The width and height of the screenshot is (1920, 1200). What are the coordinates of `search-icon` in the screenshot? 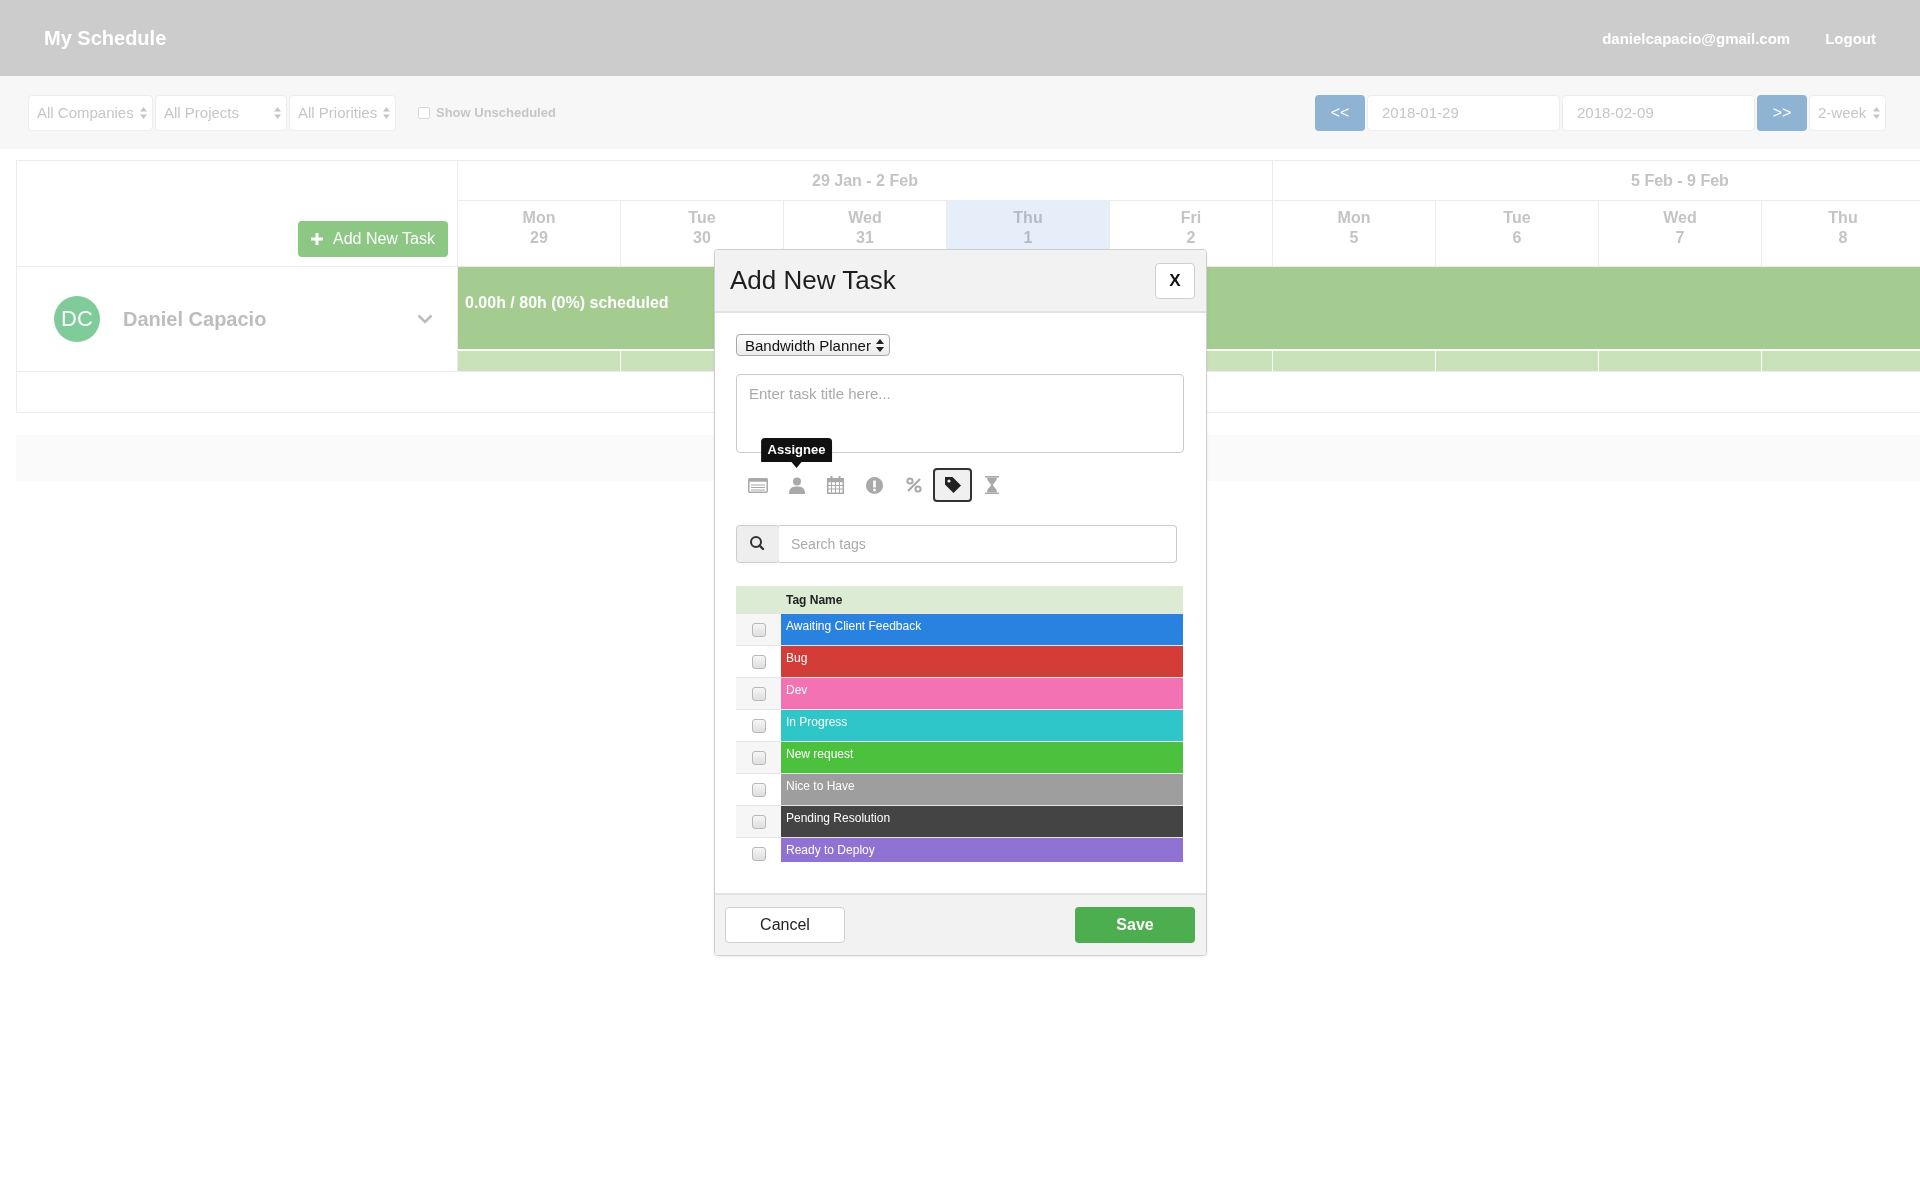 It's located at (757, 544).